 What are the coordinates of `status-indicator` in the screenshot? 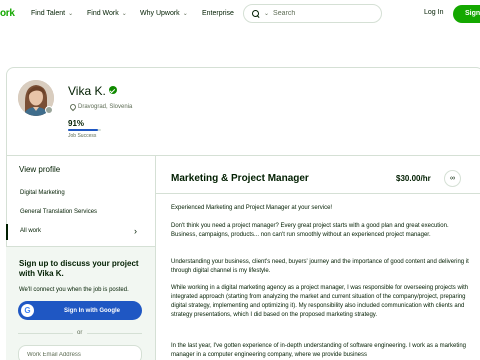 It's located at (49, 110).